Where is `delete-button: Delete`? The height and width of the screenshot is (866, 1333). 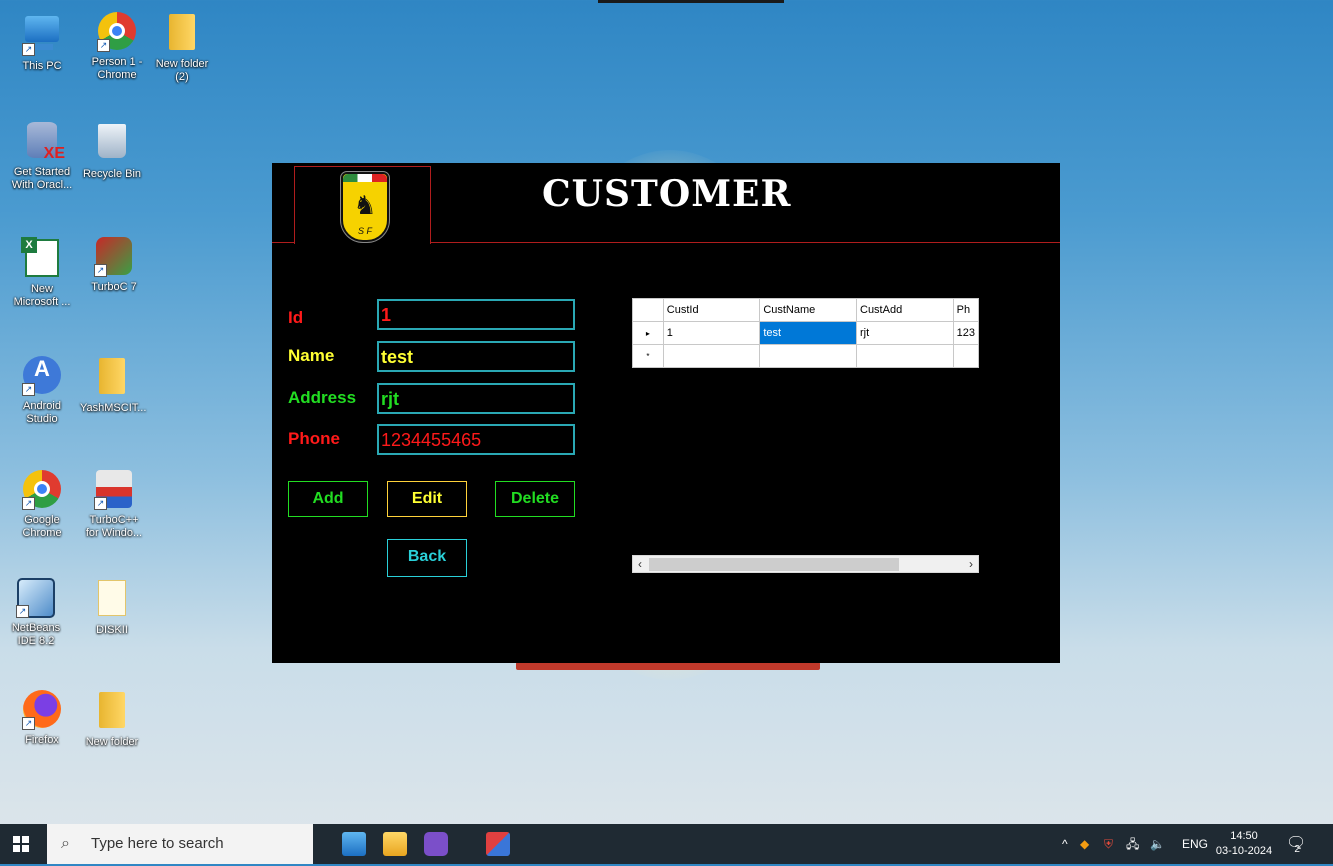
delete-button: Delete is located at coordinates (535, 499).